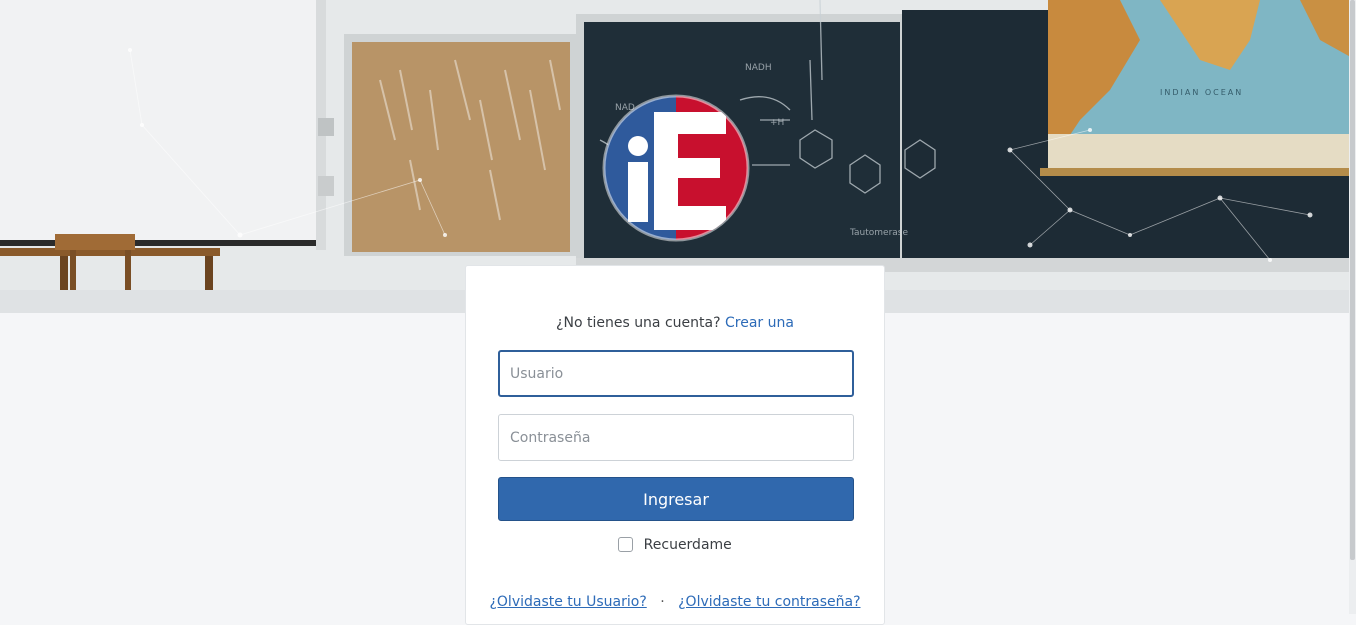 The height and width of the screenshot is (625, 1356). I want to click on svg-text: INDIAN OCEAN, so click(1201, 92).